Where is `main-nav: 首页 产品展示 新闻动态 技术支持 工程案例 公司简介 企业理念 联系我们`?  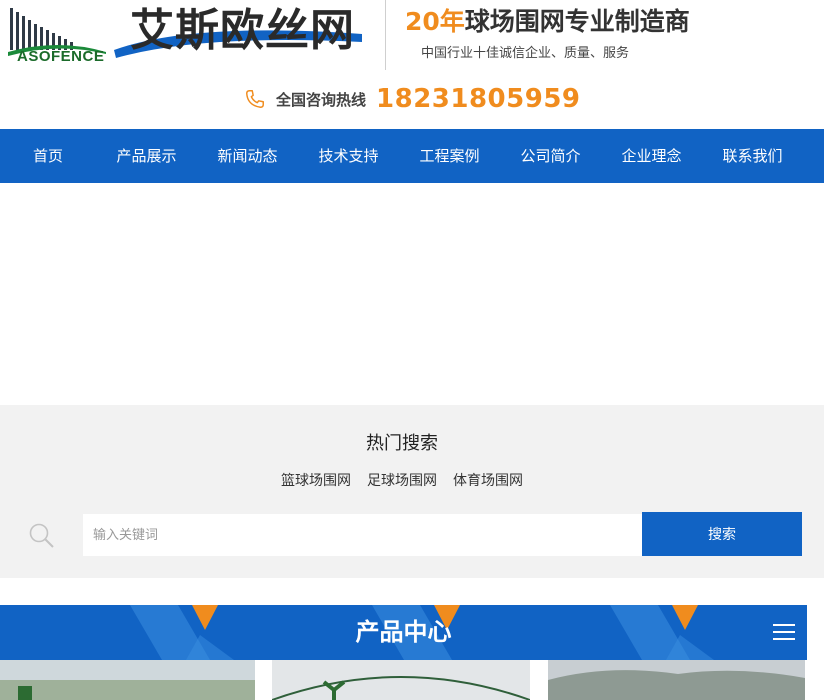
main-nav: 首页 产品展示 新闻动态 技术支持 工程案例 公司简介 企业理念 联系我们 is located at coordinates (412, 156).